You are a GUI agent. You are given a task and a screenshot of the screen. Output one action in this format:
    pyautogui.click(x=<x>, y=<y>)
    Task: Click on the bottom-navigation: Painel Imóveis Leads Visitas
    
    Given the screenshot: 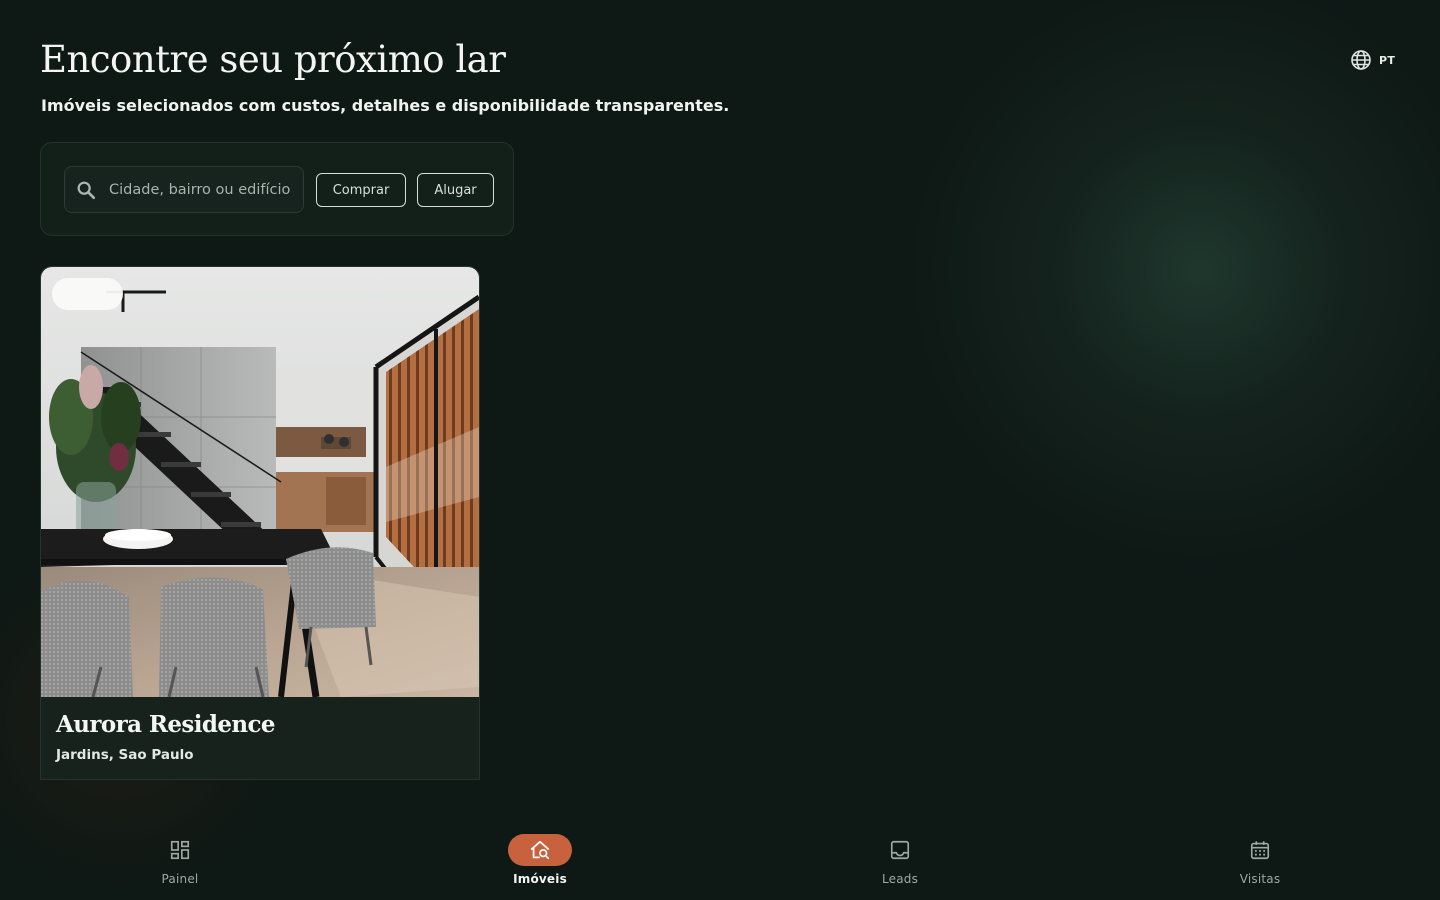 What is the action you would take?
    pyautogui.click(x=720, y=860)
    